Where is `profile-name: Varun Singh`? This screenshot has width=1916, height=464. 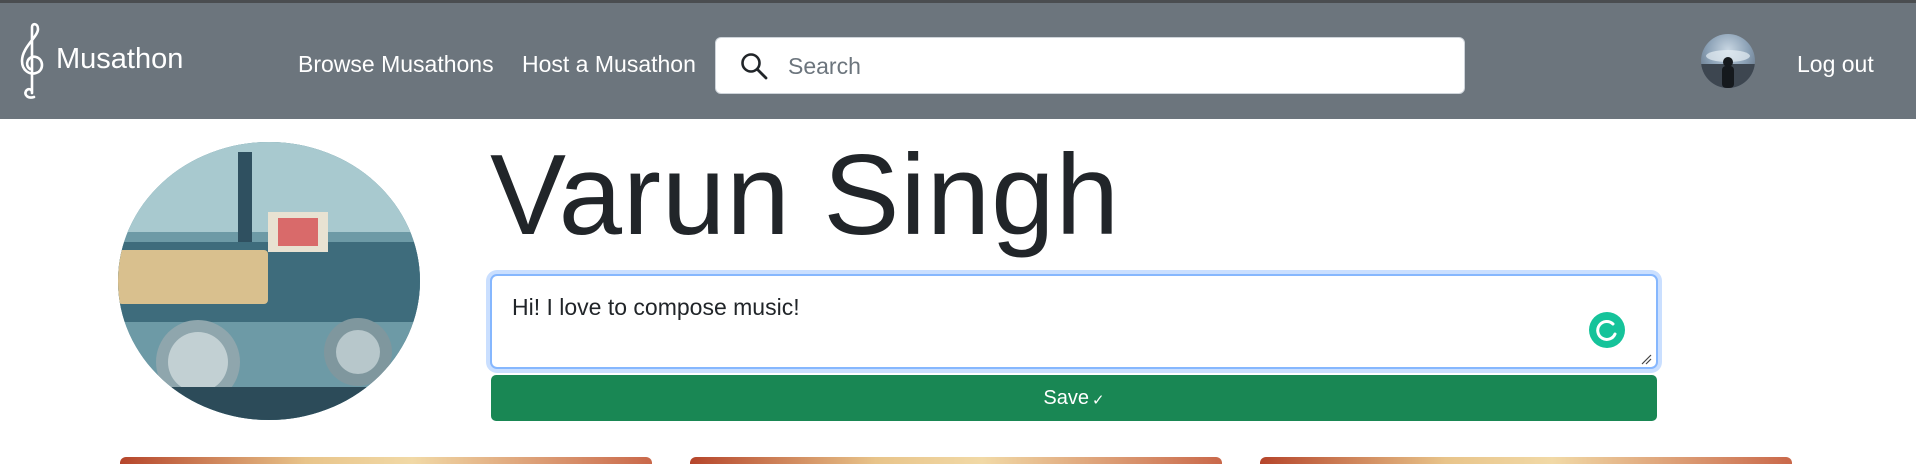 profile-name: Varun Singh is located at coordinates (805, 195).